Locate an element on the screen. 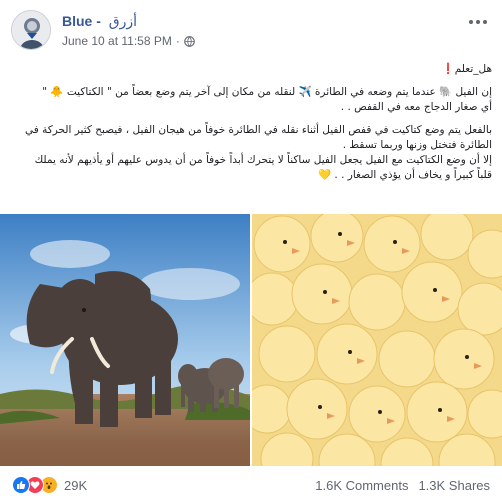  avatar-illustration-icon is located at coordinates (31, 30).